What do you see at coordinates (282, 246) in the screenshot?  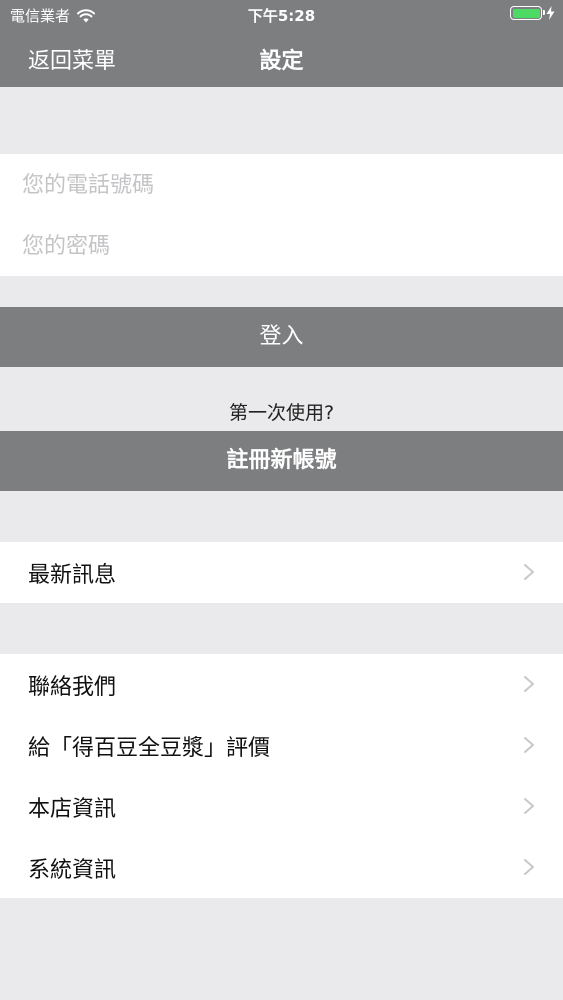 I see `password-input` at bounding box center [282, 246].